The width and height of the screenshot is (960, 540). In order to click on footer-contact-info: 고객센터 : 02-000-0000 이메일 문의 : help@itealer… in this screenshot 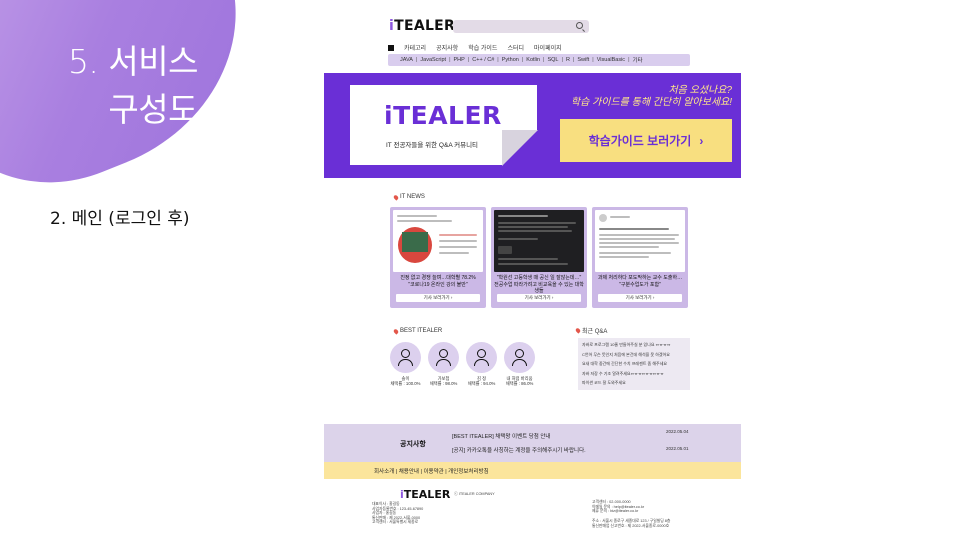, I will do `click(618, 507)`.